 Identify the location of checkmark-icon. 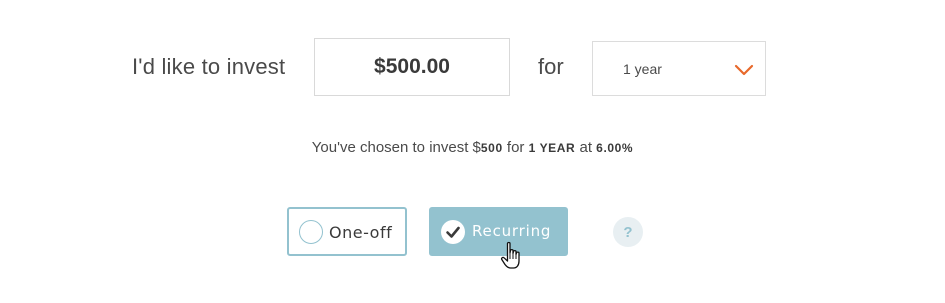
(453, 232).